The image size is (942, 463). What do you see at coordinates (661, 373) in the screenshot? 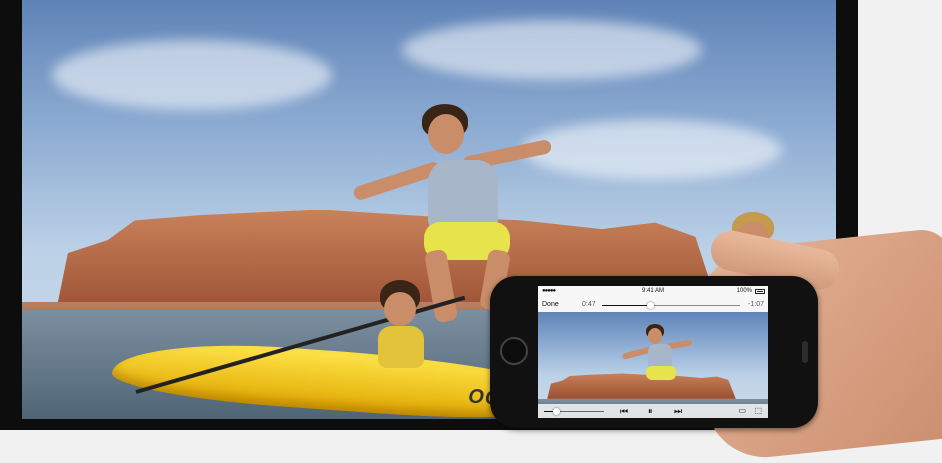
I see `yellow-shorts` at bounding box center [661, 373].